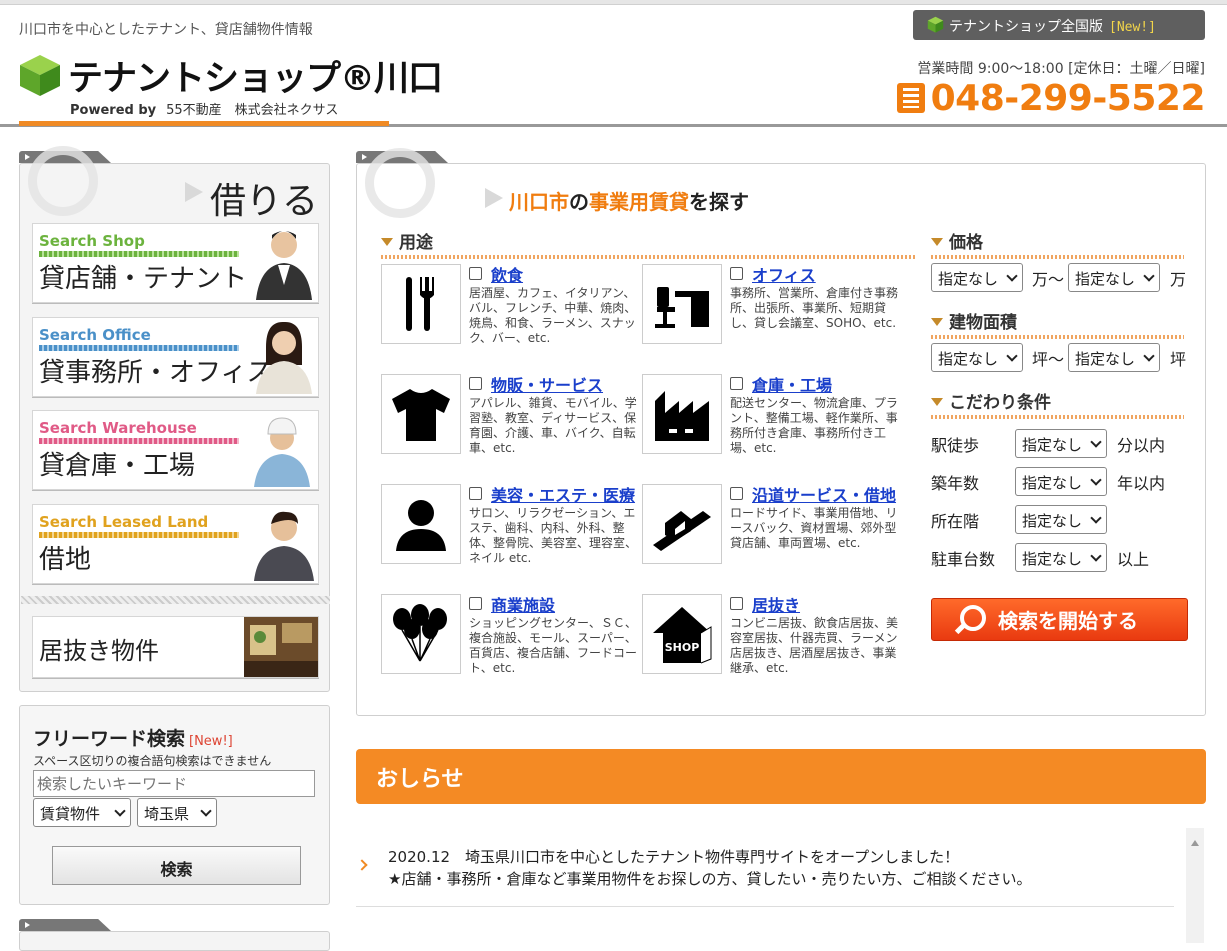 This screenshot has width=1227, height=951. I want to click on floor-select: 指定なし, so click(1061, 519).